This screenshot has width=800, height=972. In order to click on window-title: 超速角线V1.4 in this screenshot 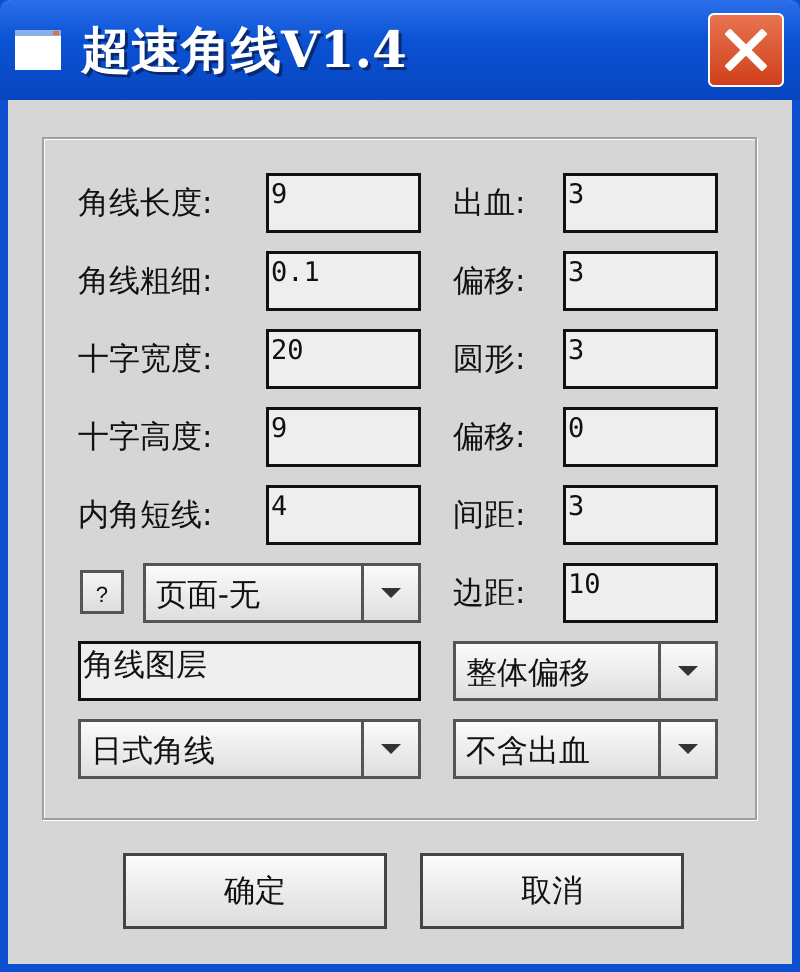, I will do `click(244, 49)`.